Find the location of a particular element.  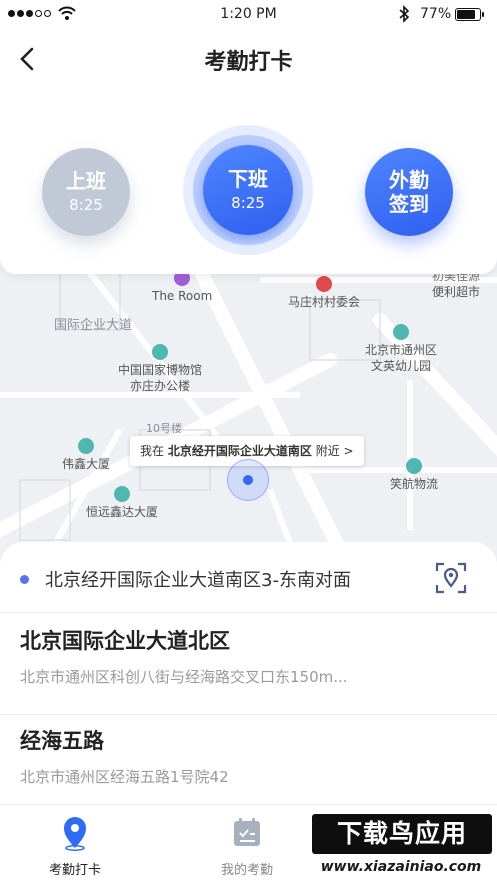

watermark-logo: 下载鸟应用 www.xiazainiao.com is located at coordinates (398, 846).